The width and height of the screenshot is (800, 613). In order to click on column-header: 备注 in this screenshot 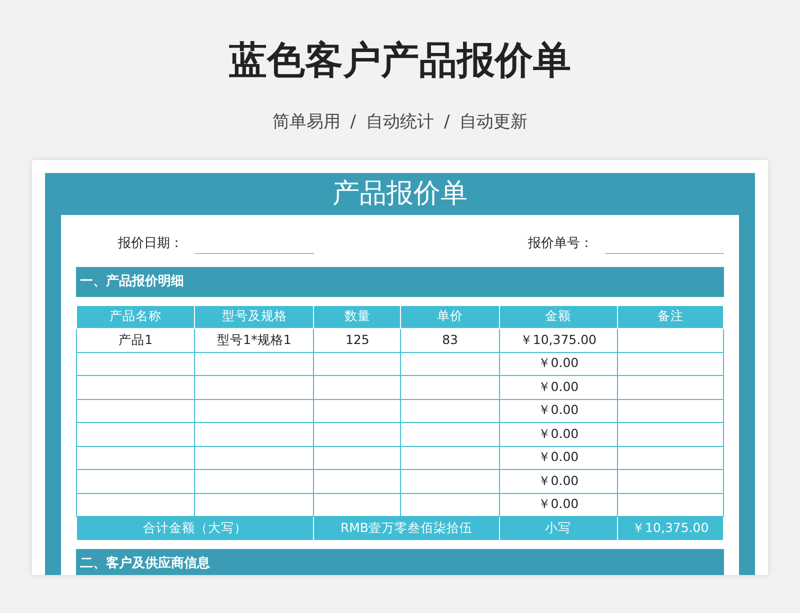, I will do `click(670, 316)`.